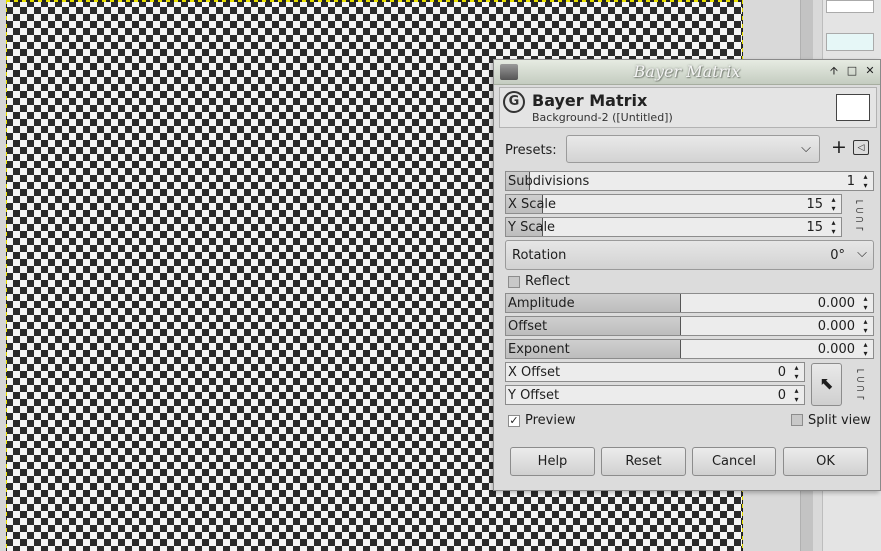  Describe the element at coordinates (837, 255) in the screenshot. I see `rotation-value: 0°` at that location.